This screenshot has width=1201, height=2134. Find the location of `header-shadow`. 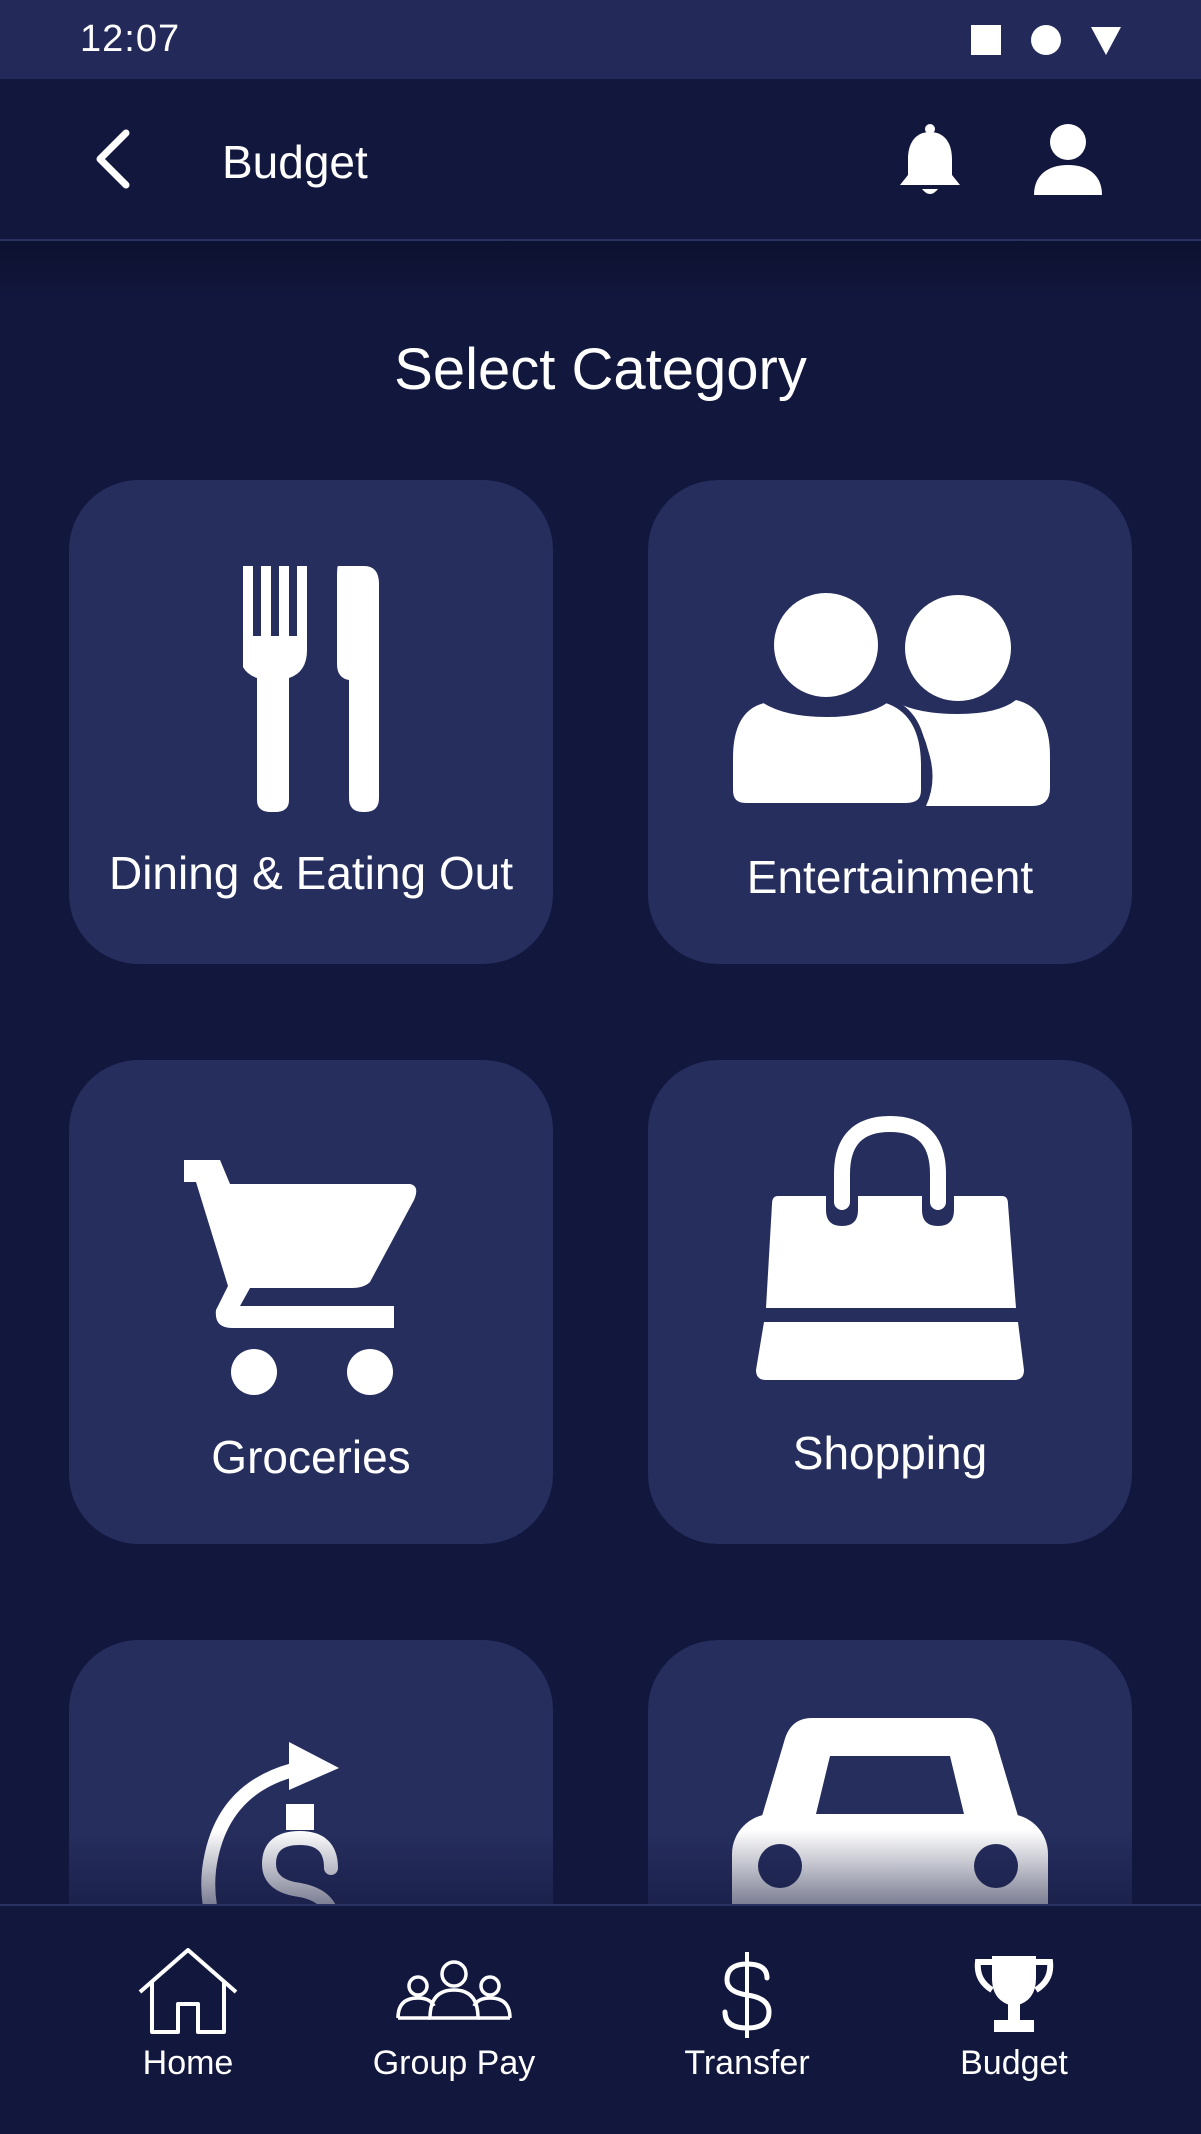

header-shadow is located at coordinates (600, 271).